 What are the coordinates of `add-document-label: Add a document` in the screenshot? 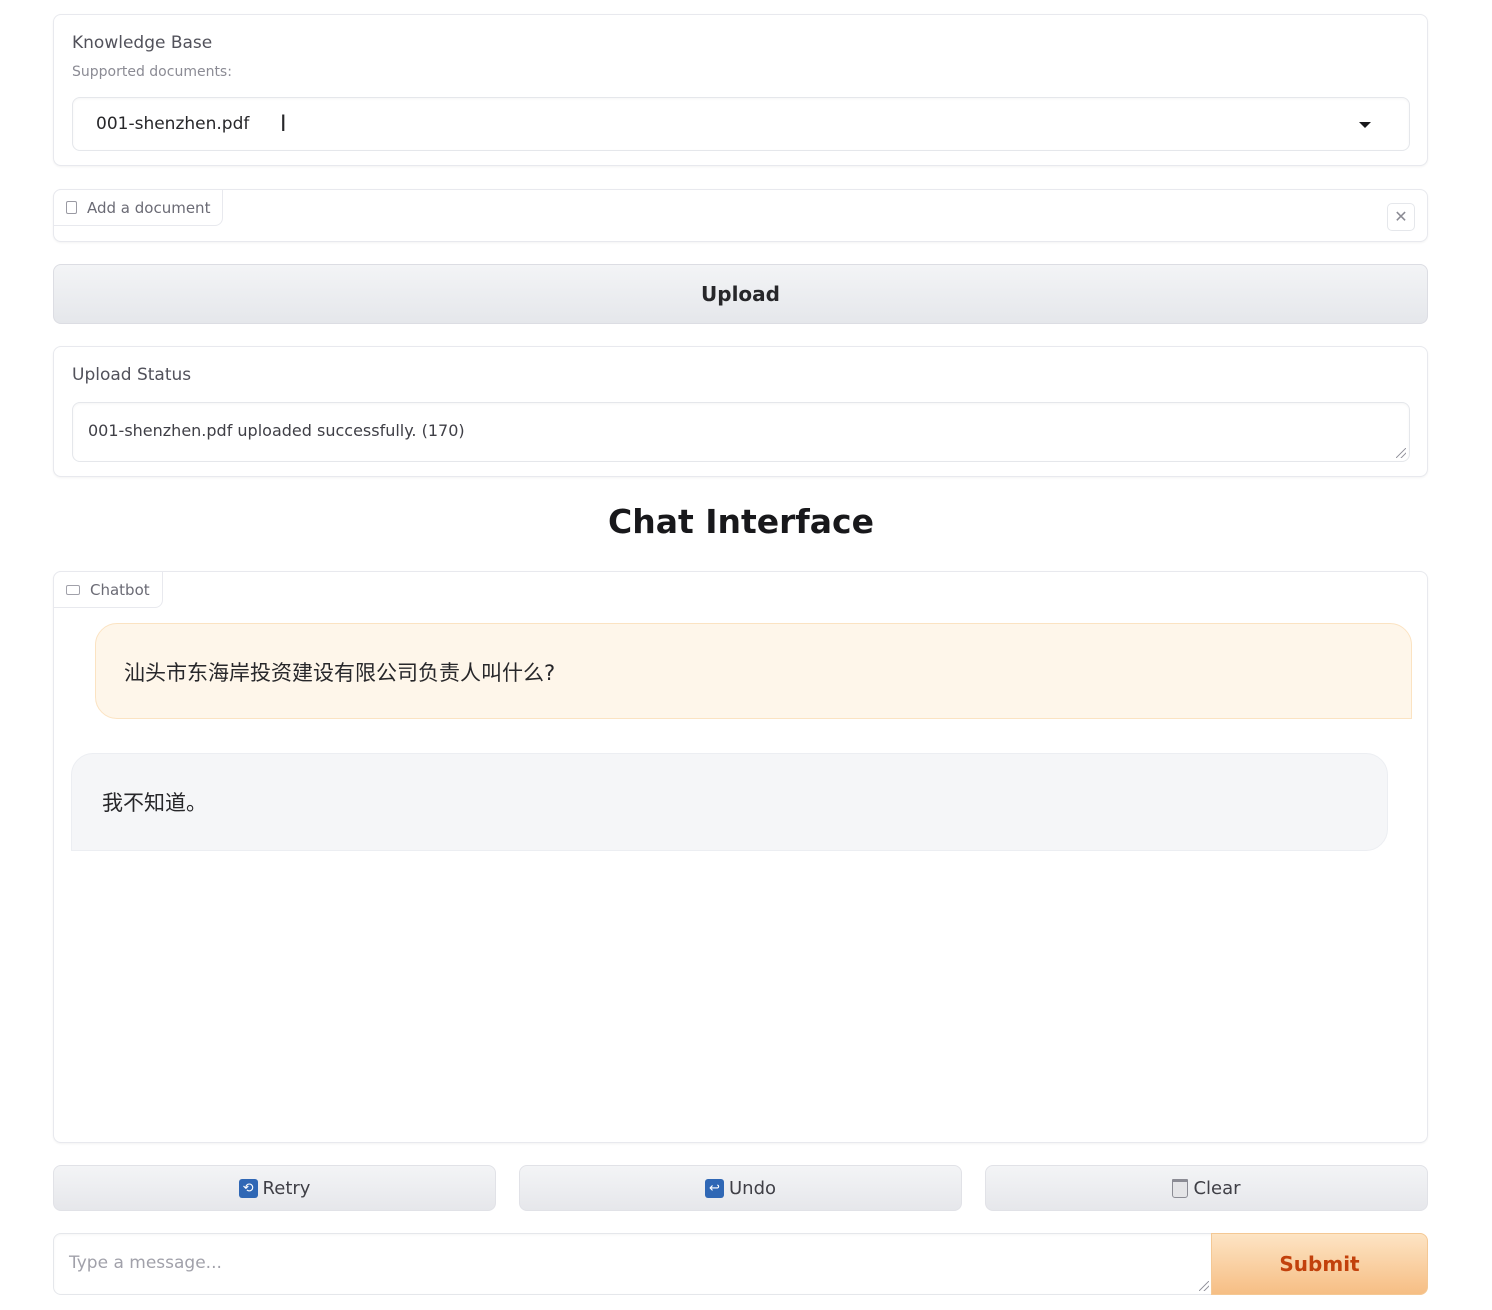 It's located at (149, 207).